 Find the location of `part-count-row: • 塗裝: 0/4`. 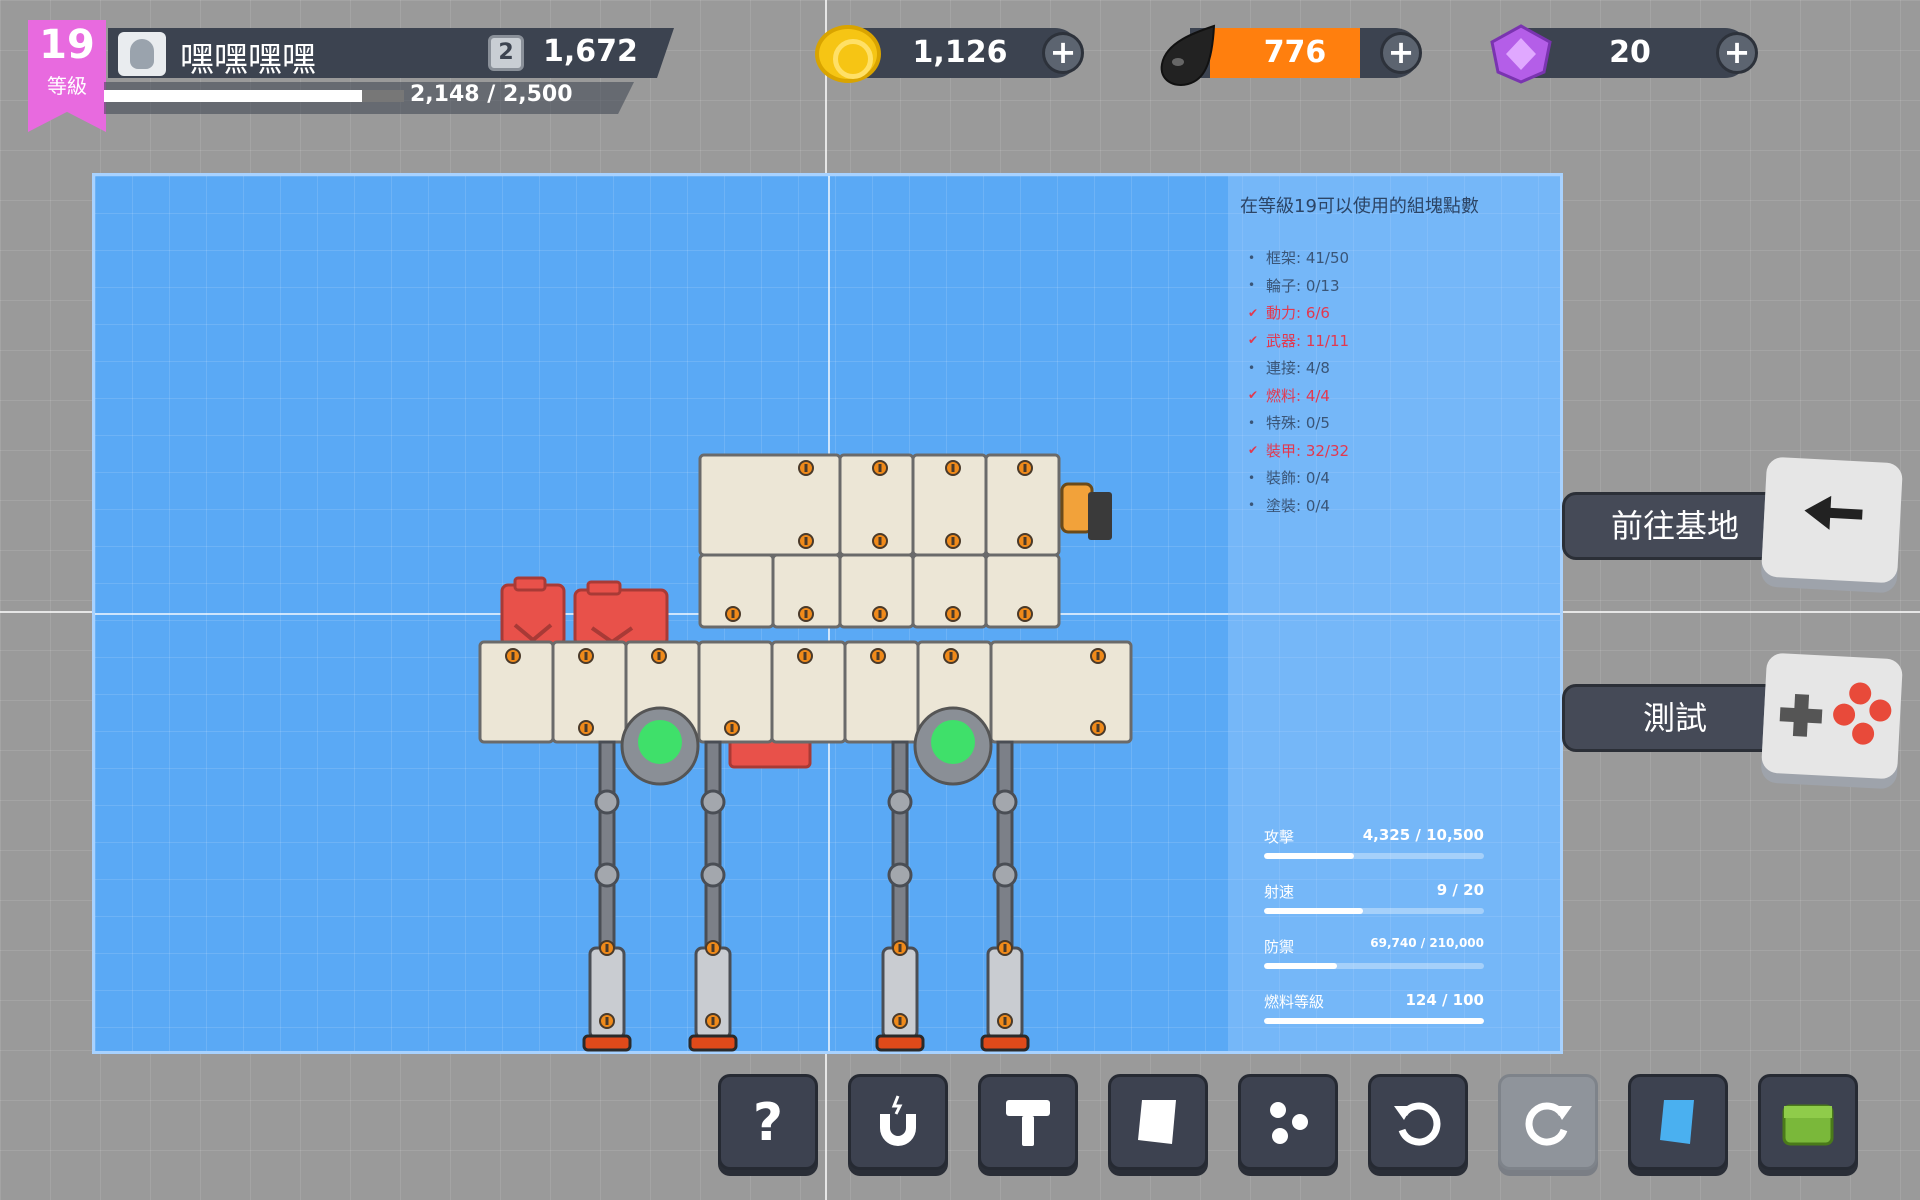

part-count-row: • 塗裝: 0/4 is located at coordinates (1394, 506).